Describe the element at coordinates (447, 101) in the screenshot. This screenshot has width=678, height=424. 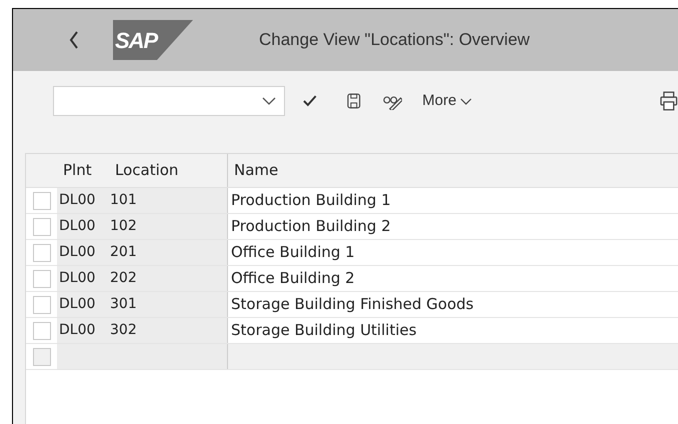
I see `more-button: More` at that location.